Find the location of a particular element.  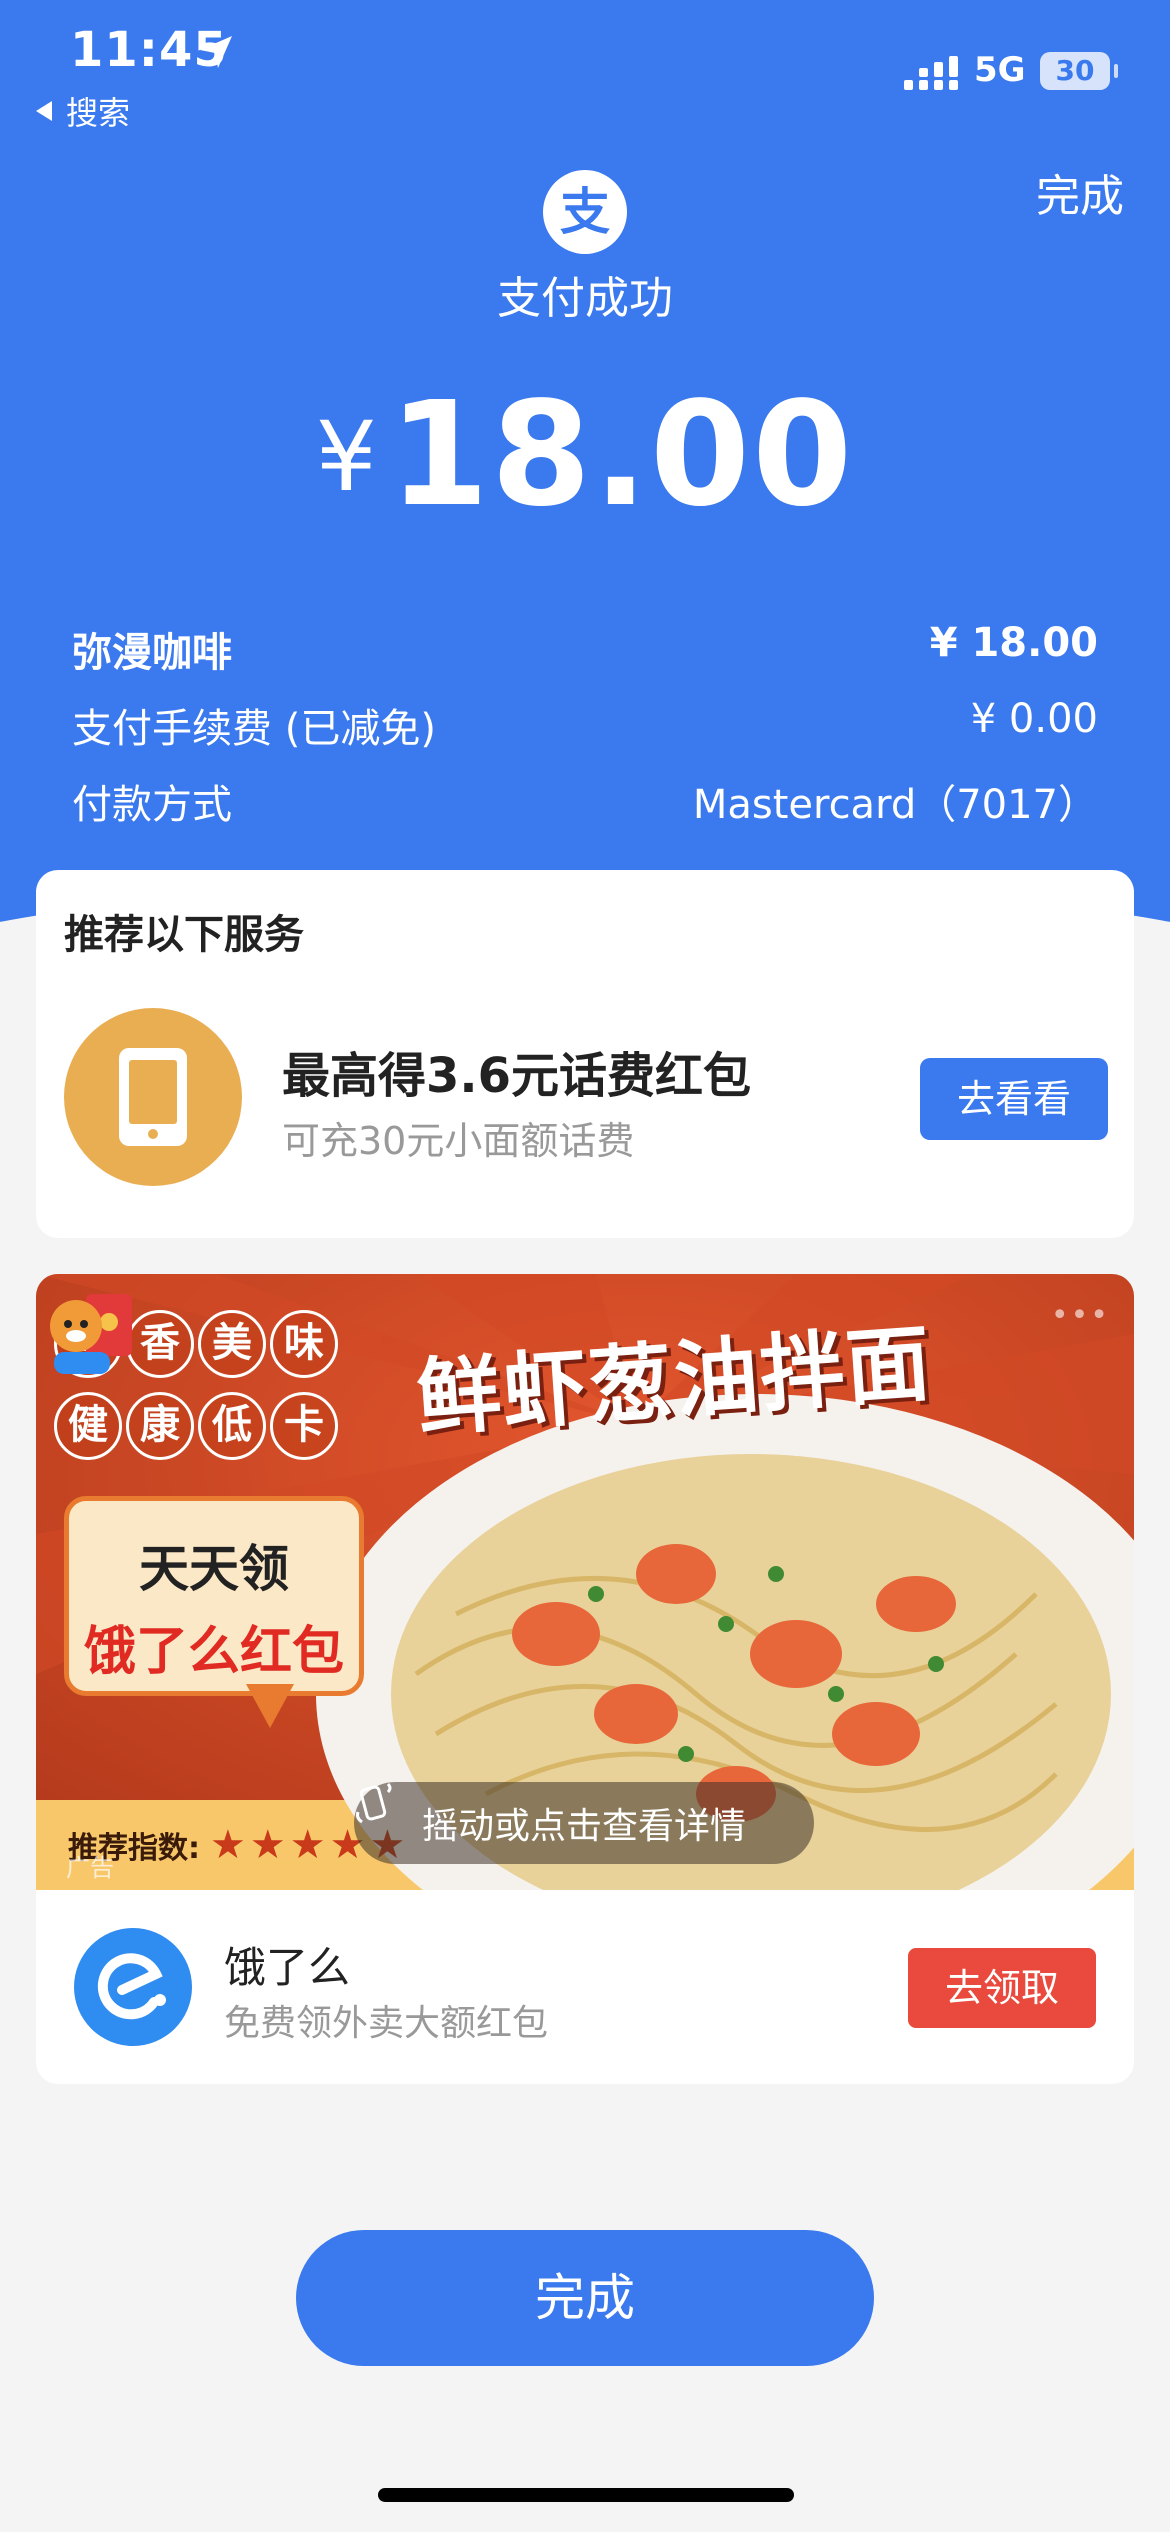

network-type: 5G is located at coordinates (1000, 70).